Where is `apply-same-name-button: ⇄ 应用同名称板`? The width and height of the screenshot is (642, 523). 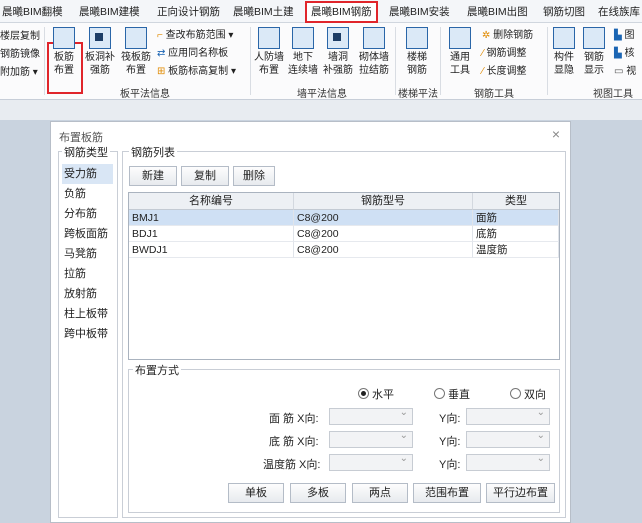 apply-same-name-button: ⇄ 应用同名称板 is located at coordinates (192, 51).